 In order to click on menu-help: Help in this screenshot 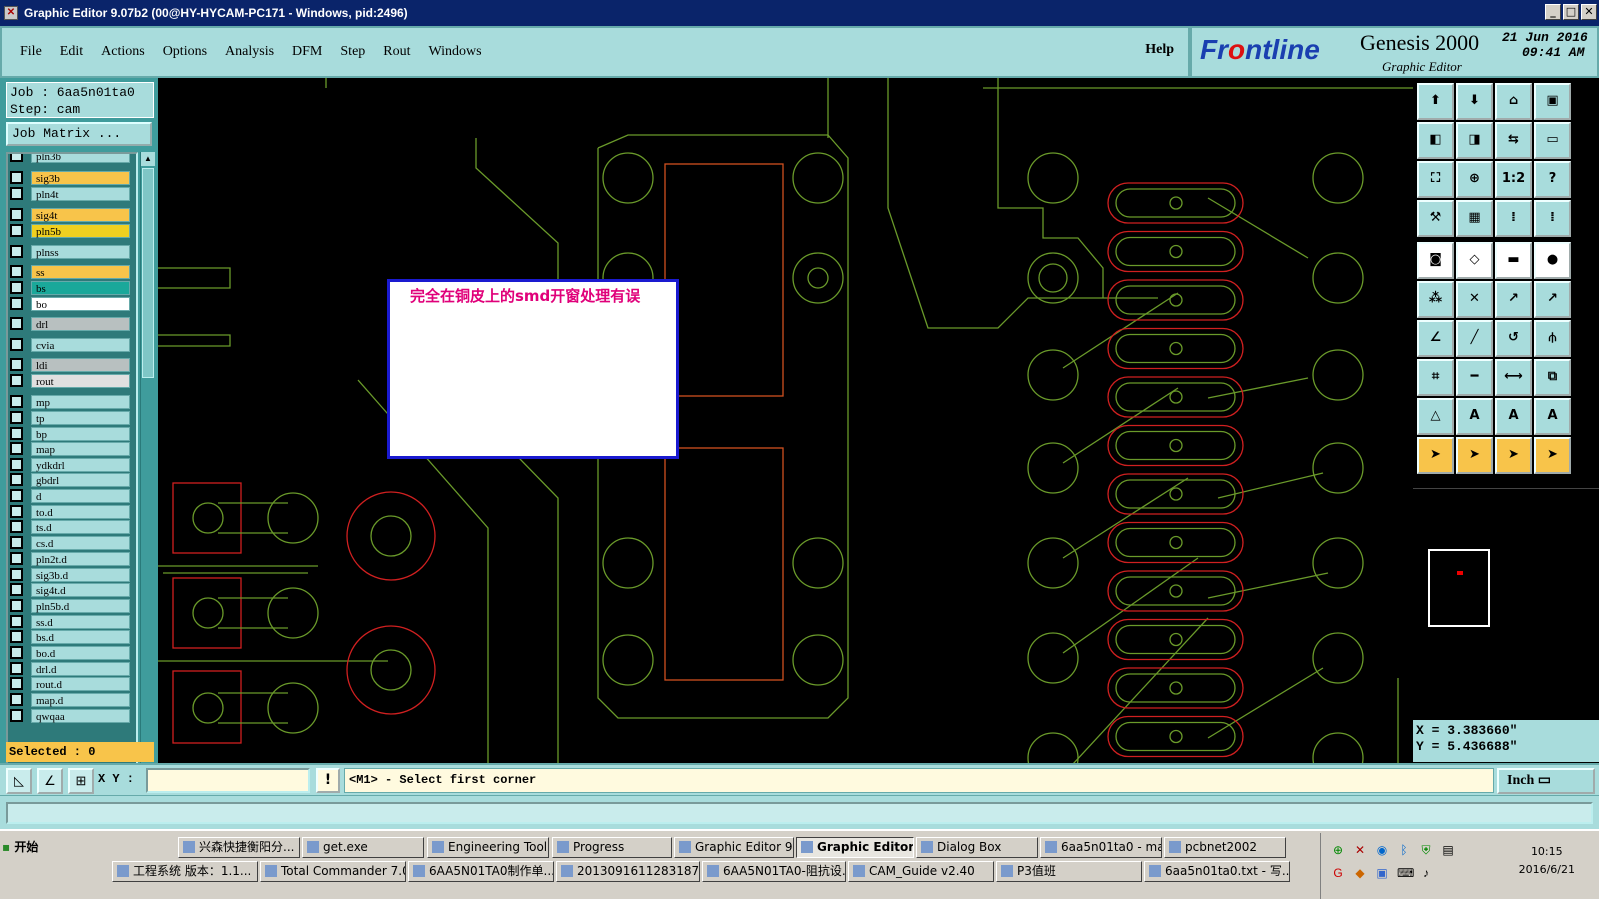, I will do `click(1159, 50)`.